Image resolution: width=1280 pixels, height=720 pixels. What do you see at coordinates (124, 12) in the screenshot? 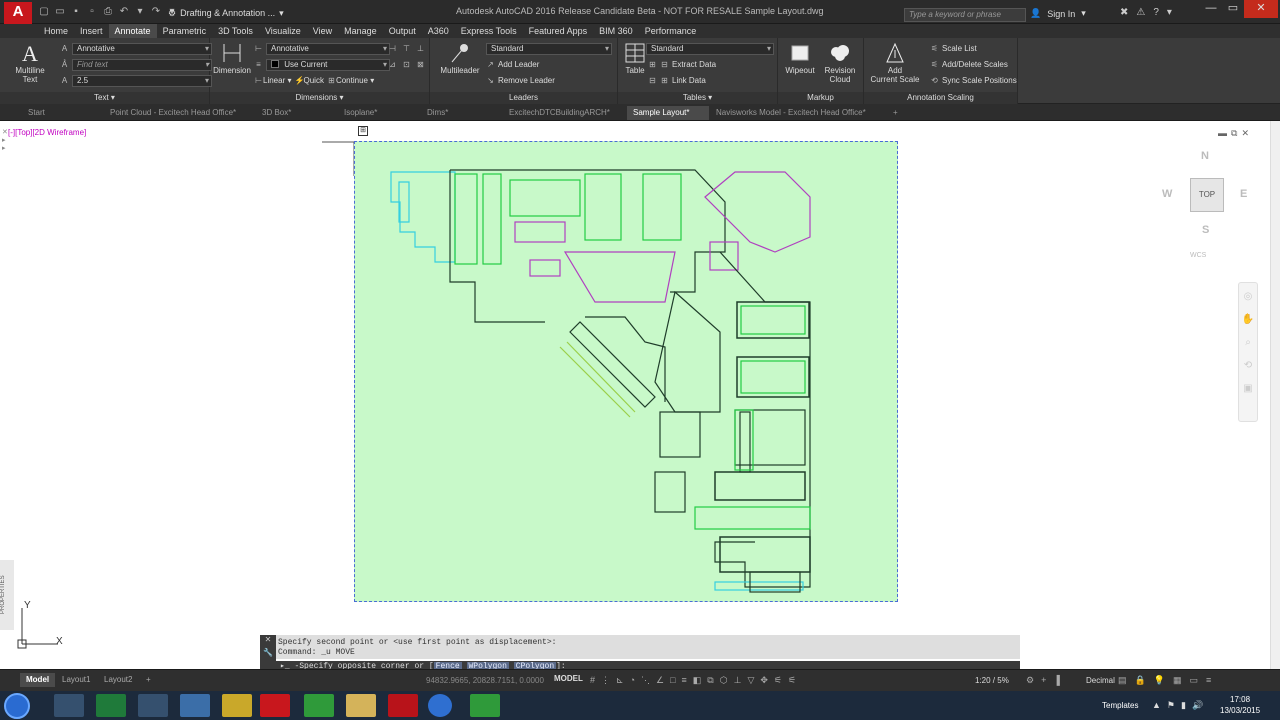
I see `undo-icon: ↶` at bounding box center [124, 12].